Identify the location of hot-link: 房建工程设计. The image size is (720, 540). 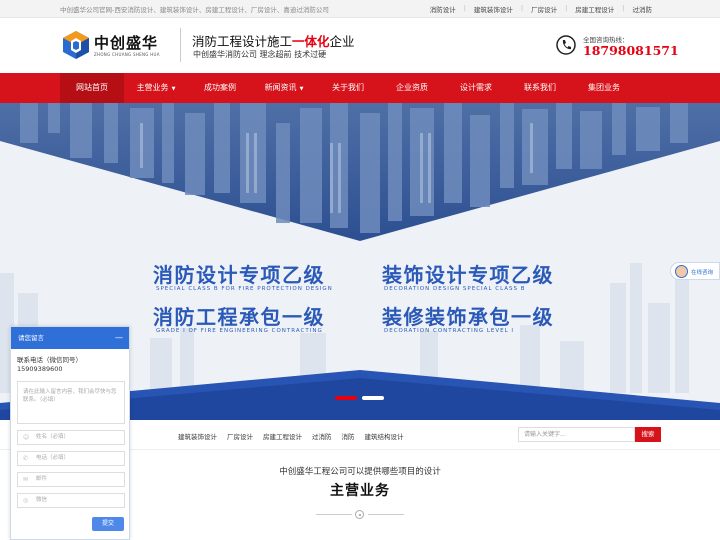
(282, 436).